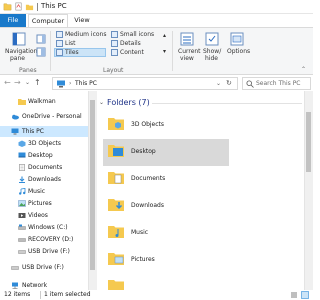  I want to click on show-hide-label: Show/, so click(212, 51).